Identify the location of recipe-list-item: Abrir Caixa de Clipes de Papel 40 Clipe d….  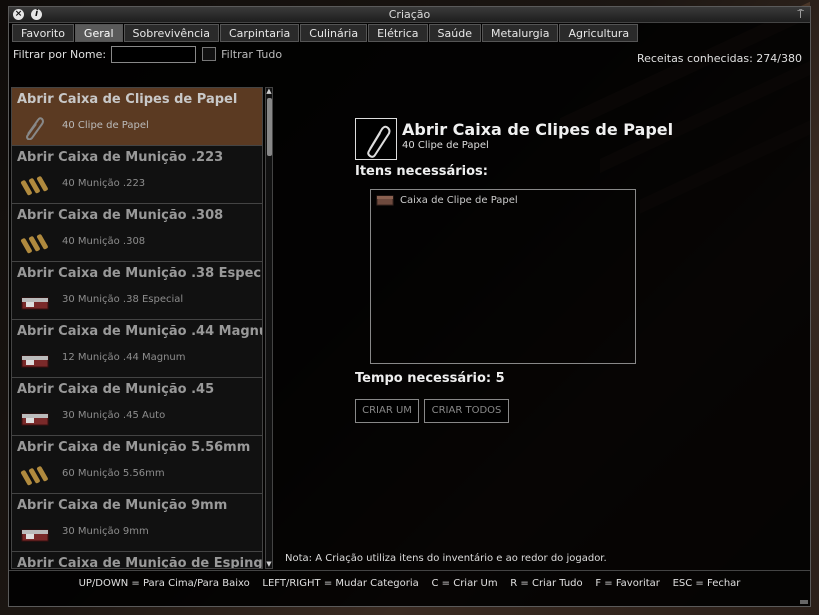
(137, 117).